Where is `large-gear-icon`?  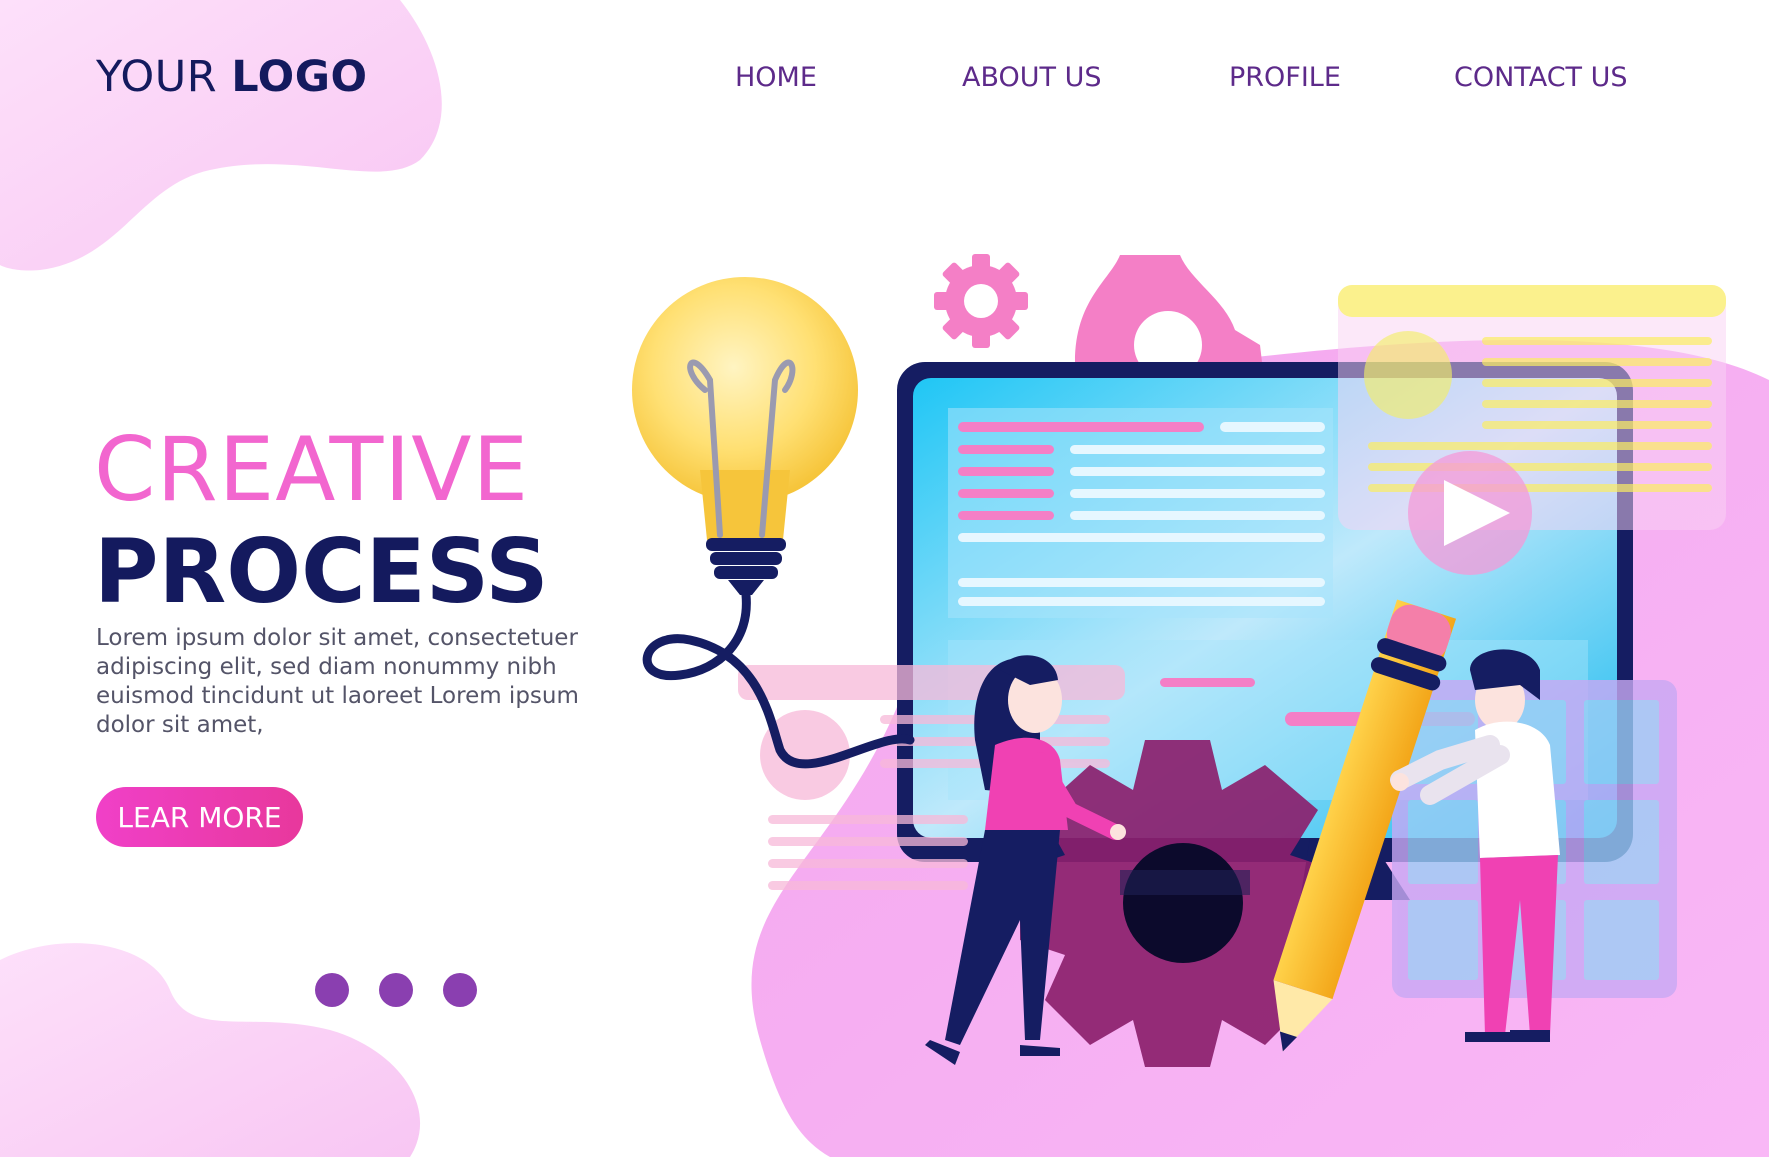
large-gear-icon is located at coordinates (1168, 317).